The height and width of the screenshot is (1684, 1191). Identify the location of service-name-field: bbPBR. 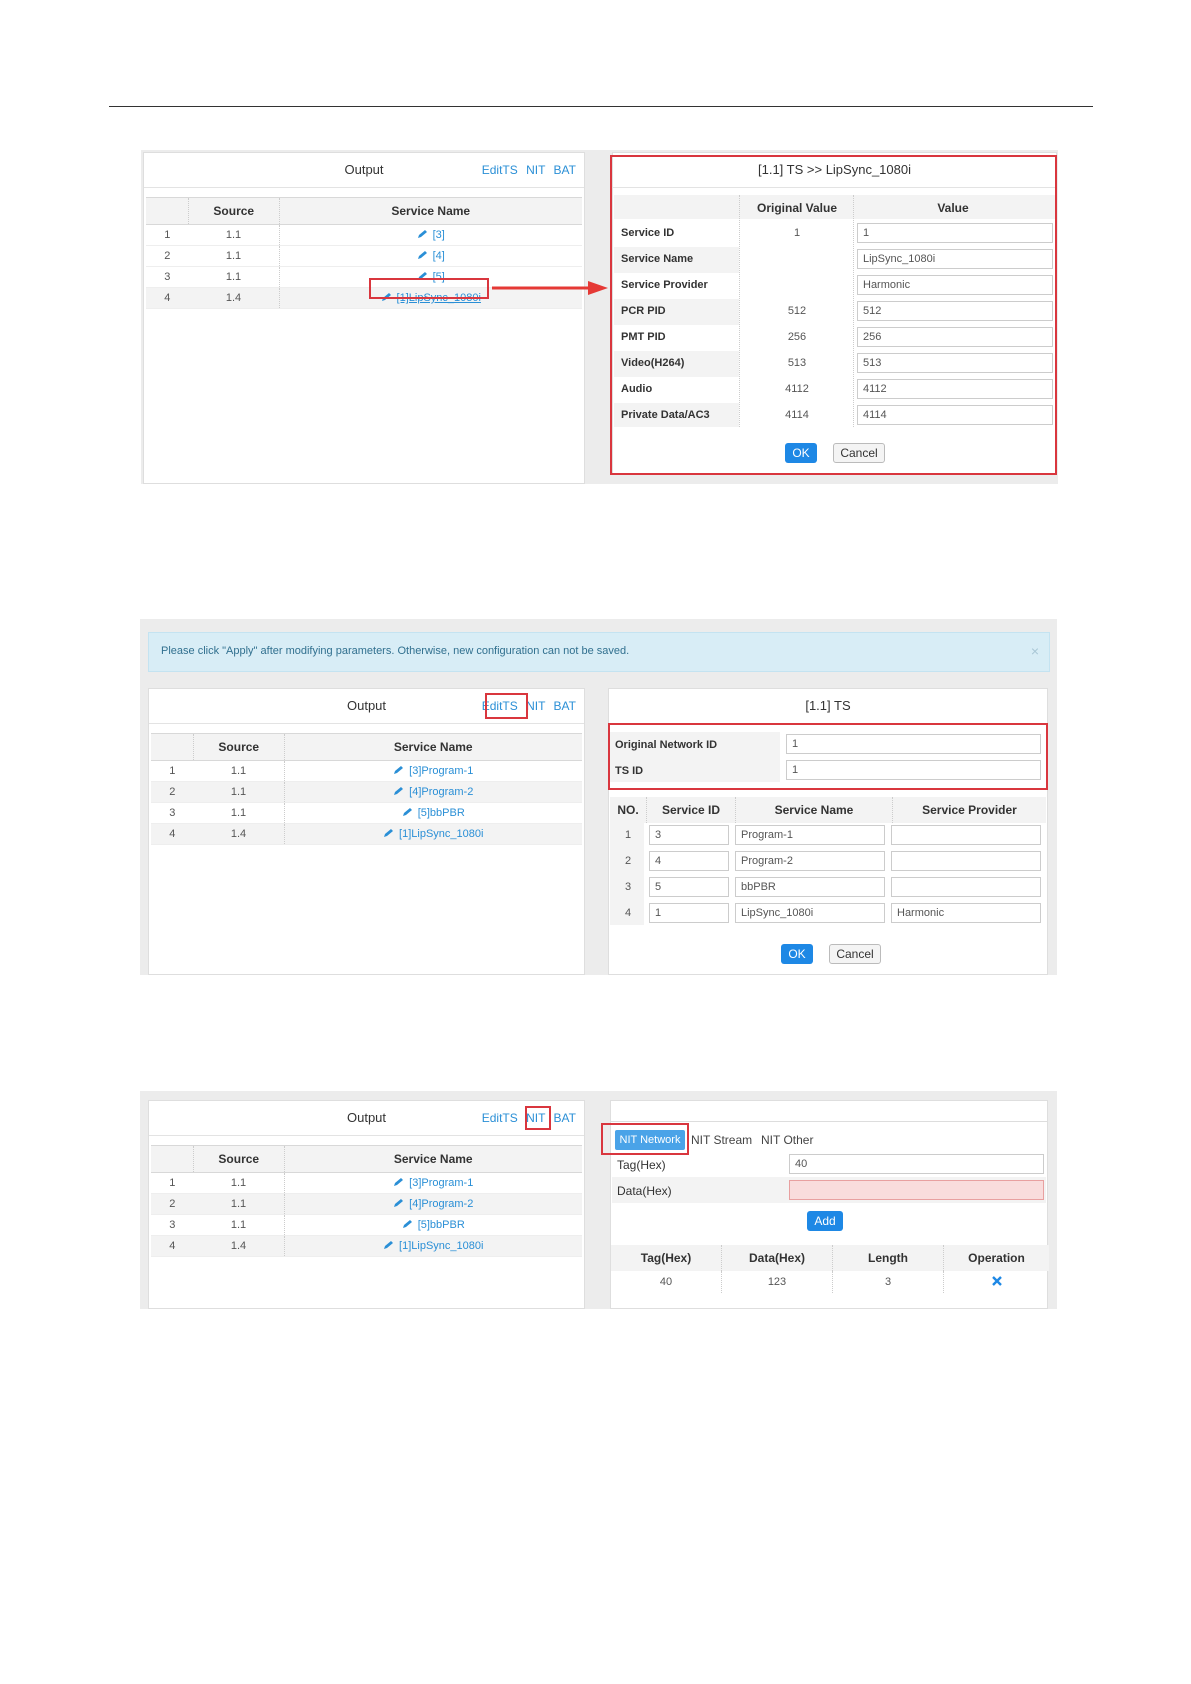
(810, 887).